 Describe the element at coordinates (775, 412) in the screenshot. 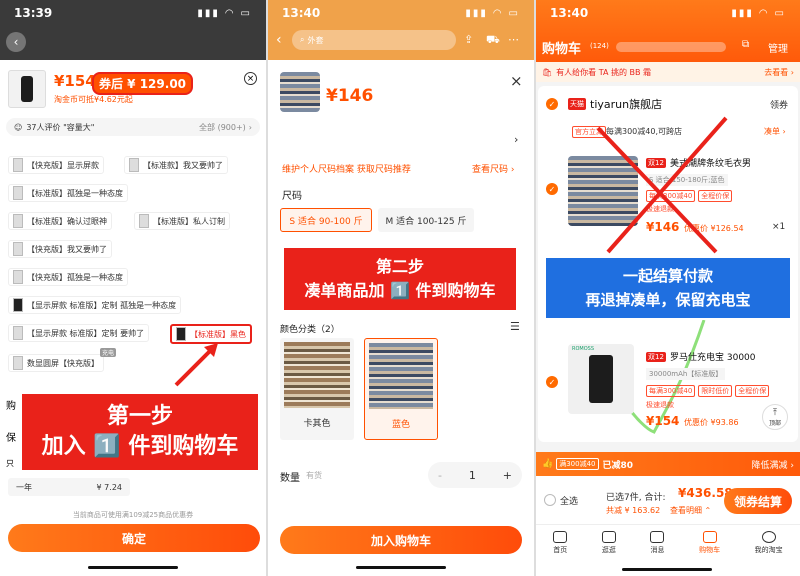

I see `arrow-up-icon: ⤒` at that location.